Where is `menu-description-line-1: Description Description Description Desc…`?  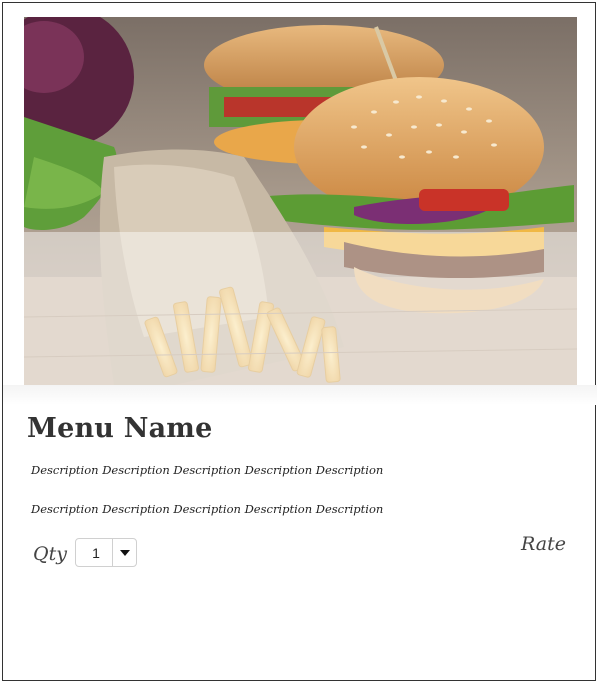 menu-description-line-1: Description Description Description Desc… is located at coordinates (207, 470).